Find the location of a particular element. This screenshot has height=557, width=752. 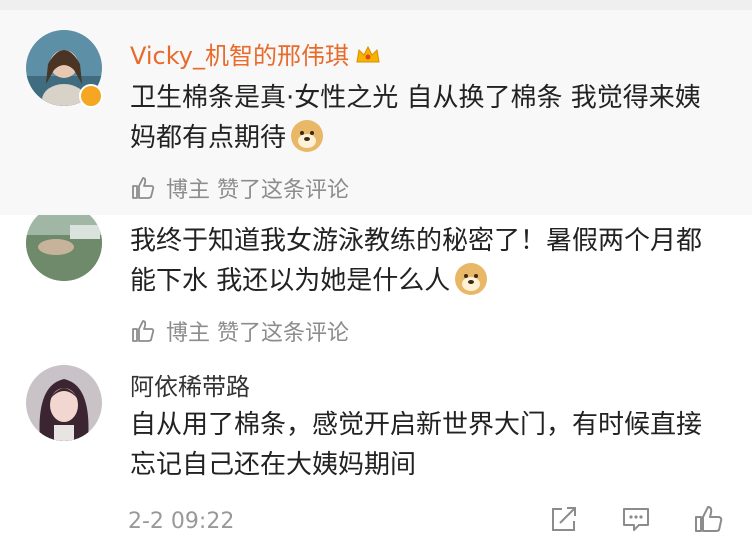

comment-text: 自从用了棉条，感觉开启新世界大门，有时候直接忘记自己还在大姨妈期间 is located at coordinates (416, 445).